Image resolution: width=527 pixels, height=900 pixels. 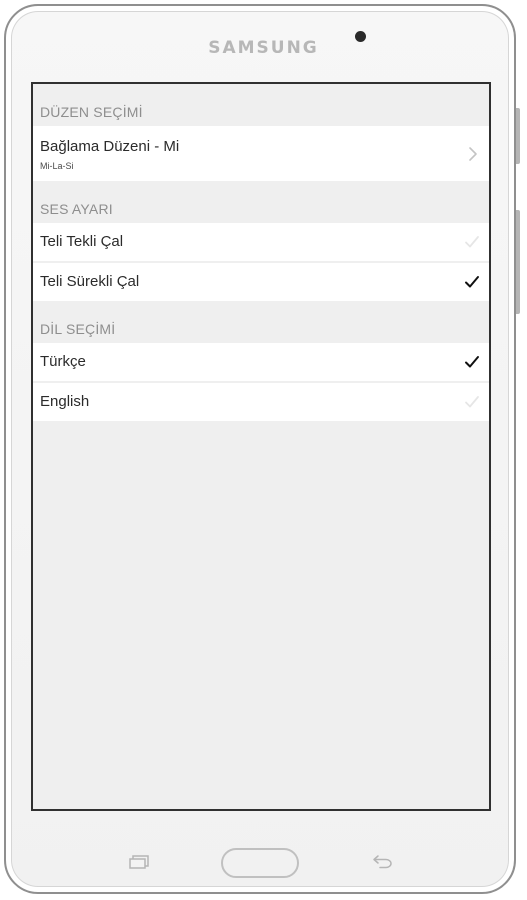 I want to click on tuning-selection-item: Bağlama Düzeni - Mi Mi-La-Si, so click(x=261, y=153).